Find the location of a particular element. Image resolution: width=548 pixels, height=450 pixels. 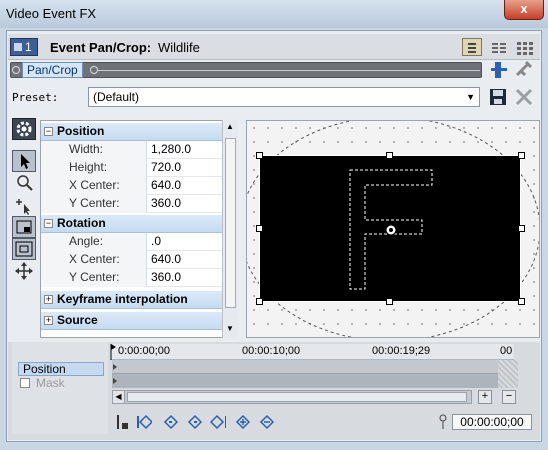

normal-edit-tool-icon is located at coordinates (24, 161).